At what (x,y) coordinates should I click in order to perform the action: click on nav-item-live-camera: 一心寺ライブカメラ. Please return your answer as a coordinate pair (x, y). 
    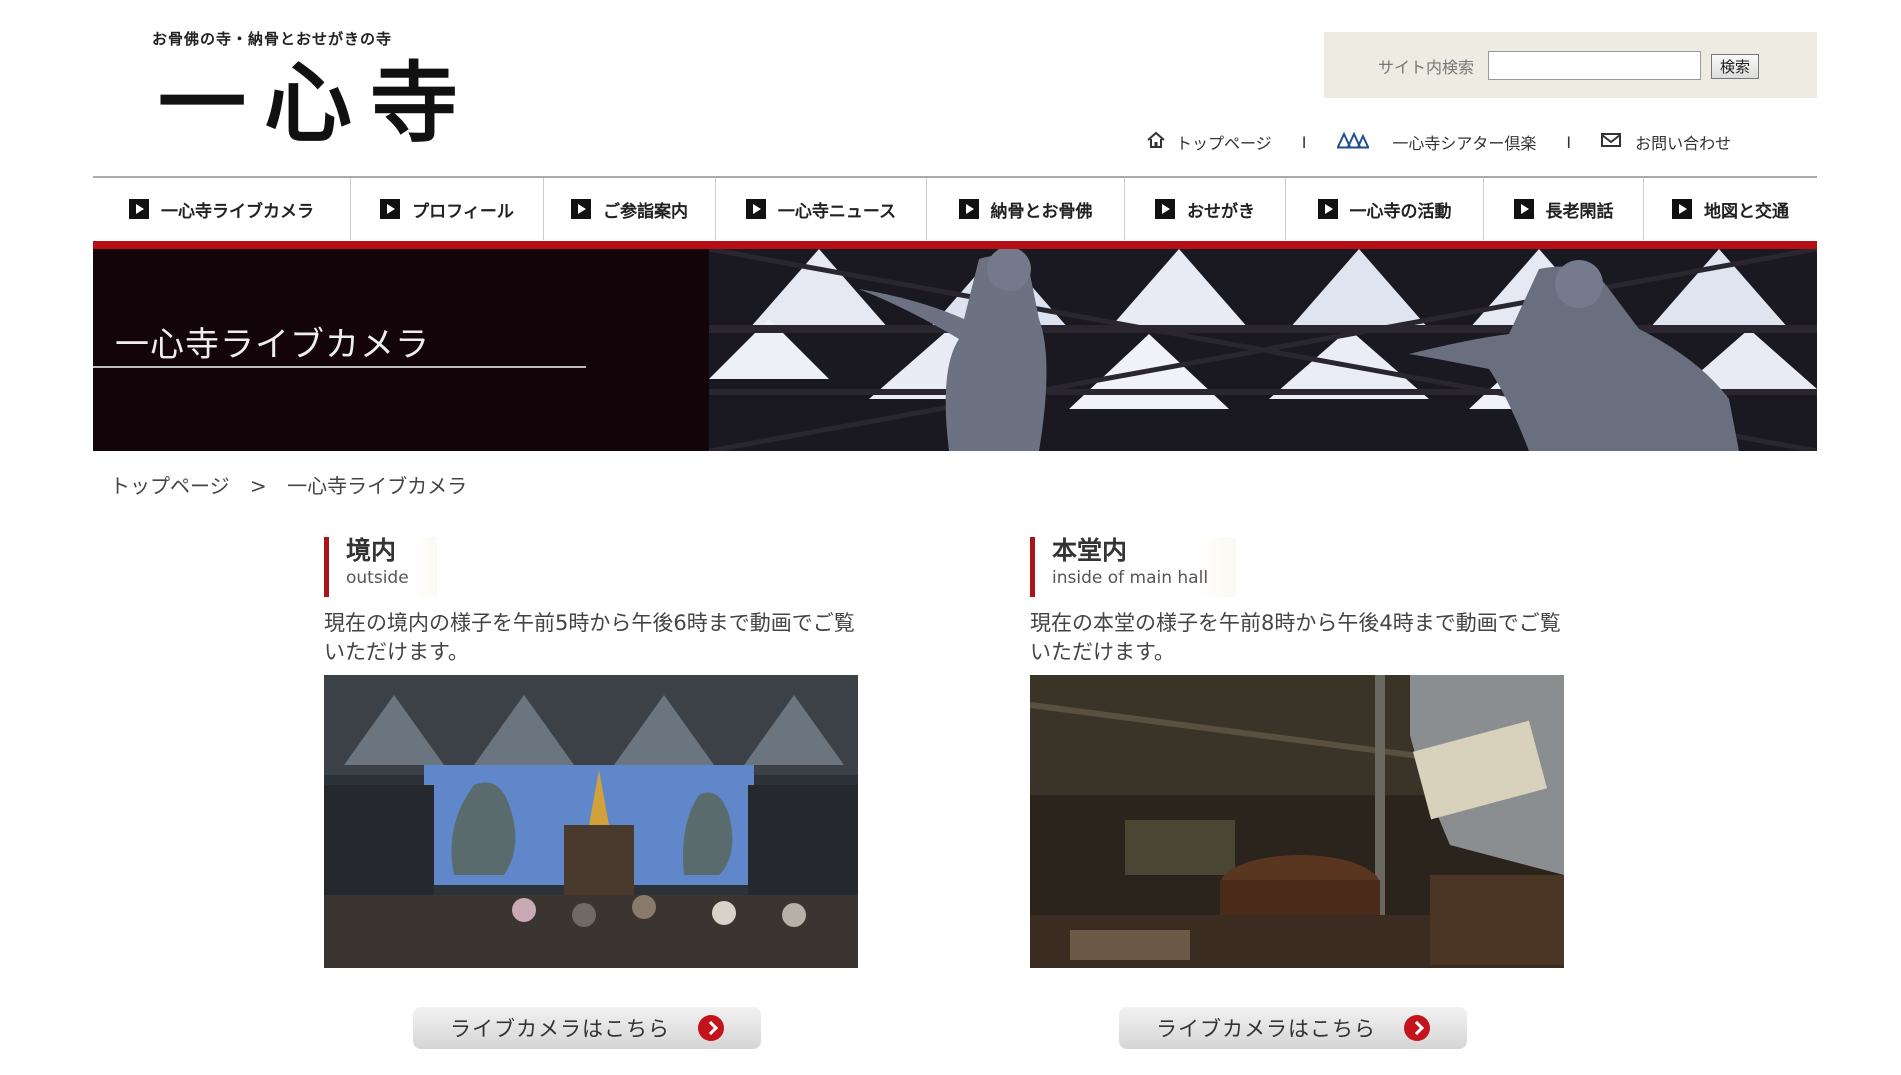
    Looking at the image, I should click on (222, 209).